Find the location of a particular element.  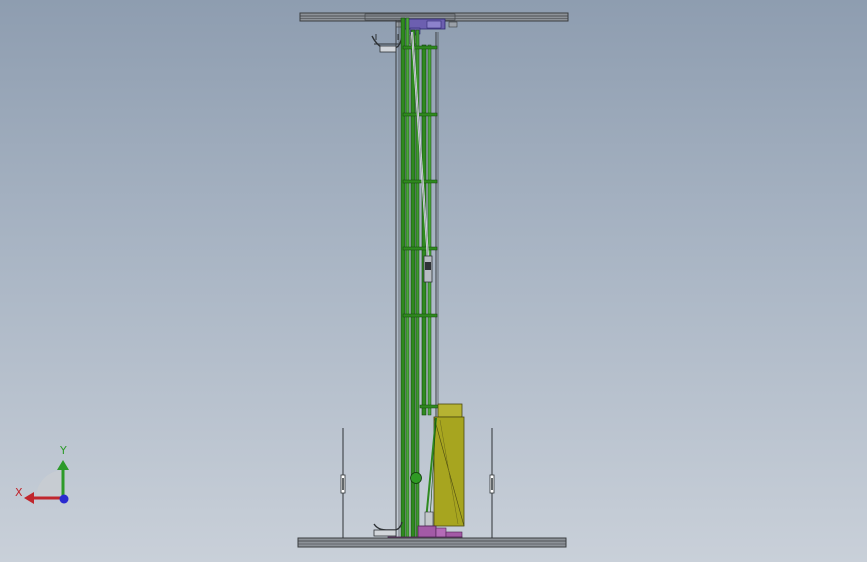

x-axis-arrowhead is located at coordinates (29, 498).